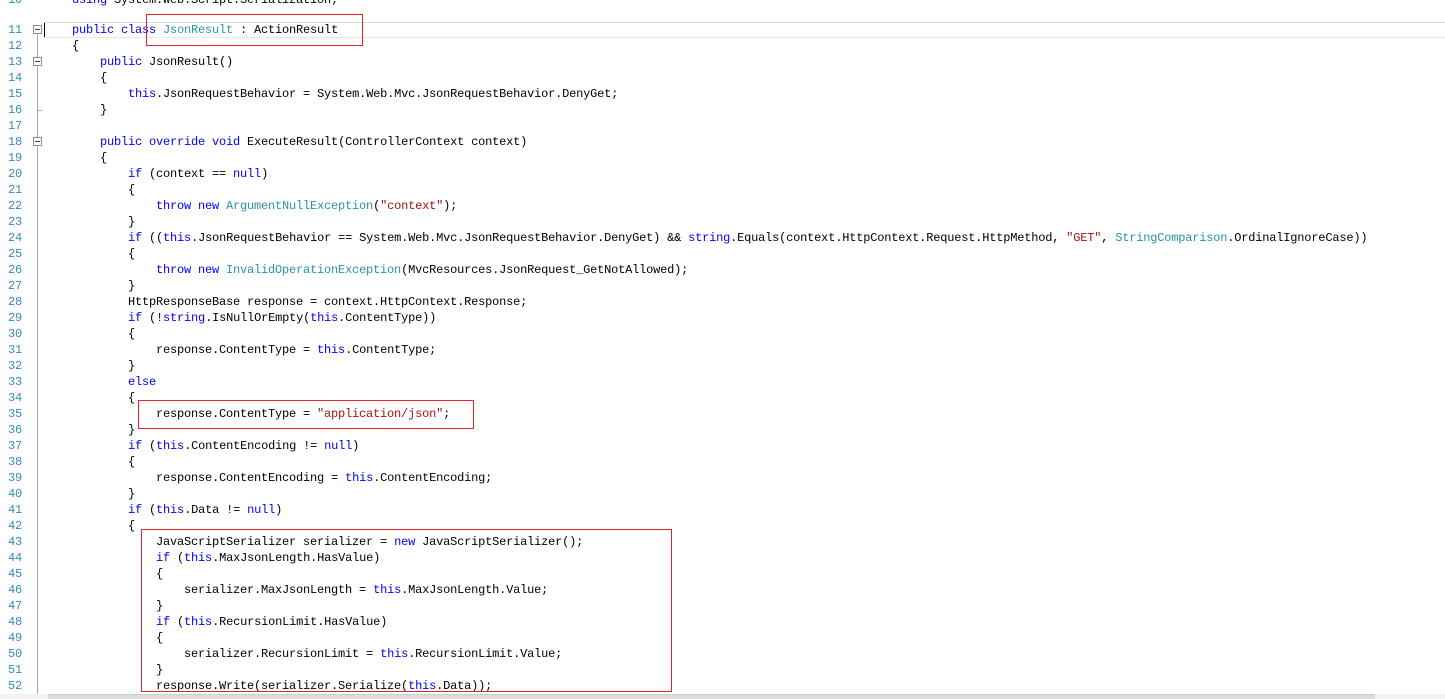 This screenshot has width=1445, height=699. What do you see at coordinates (722, 286) in the screenshot?
I see `code-line: 27 }` at bounding box center [722, 286].